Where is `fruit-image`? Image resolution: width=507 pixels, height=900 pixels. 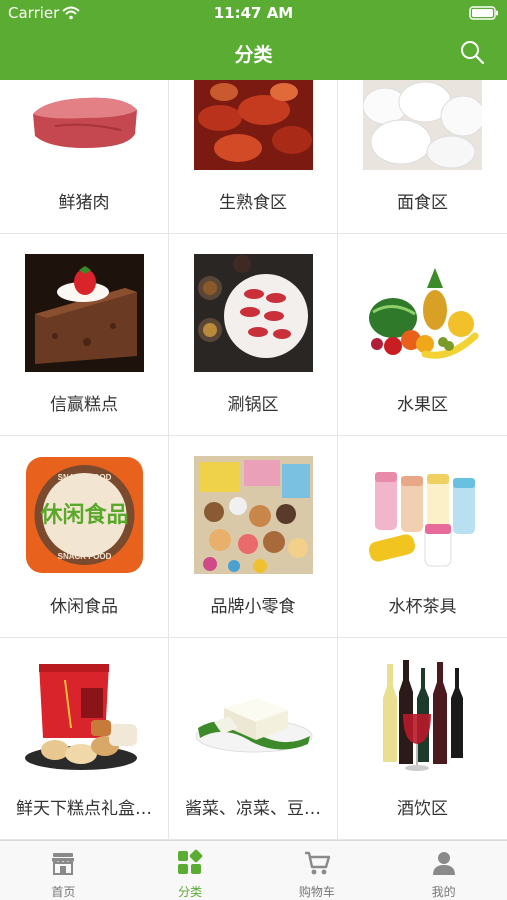
fruit-image is located at coordinates (424, 313).